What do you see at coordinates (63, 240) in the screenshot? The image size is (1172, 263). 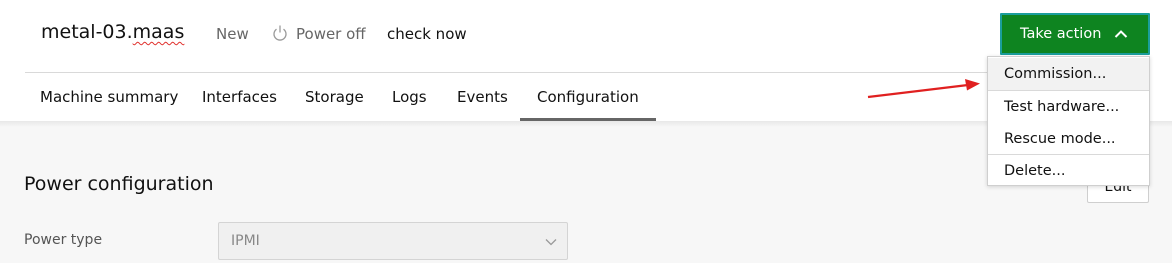 I see `power-type-label: Power type` at bounding box center [63, 240].